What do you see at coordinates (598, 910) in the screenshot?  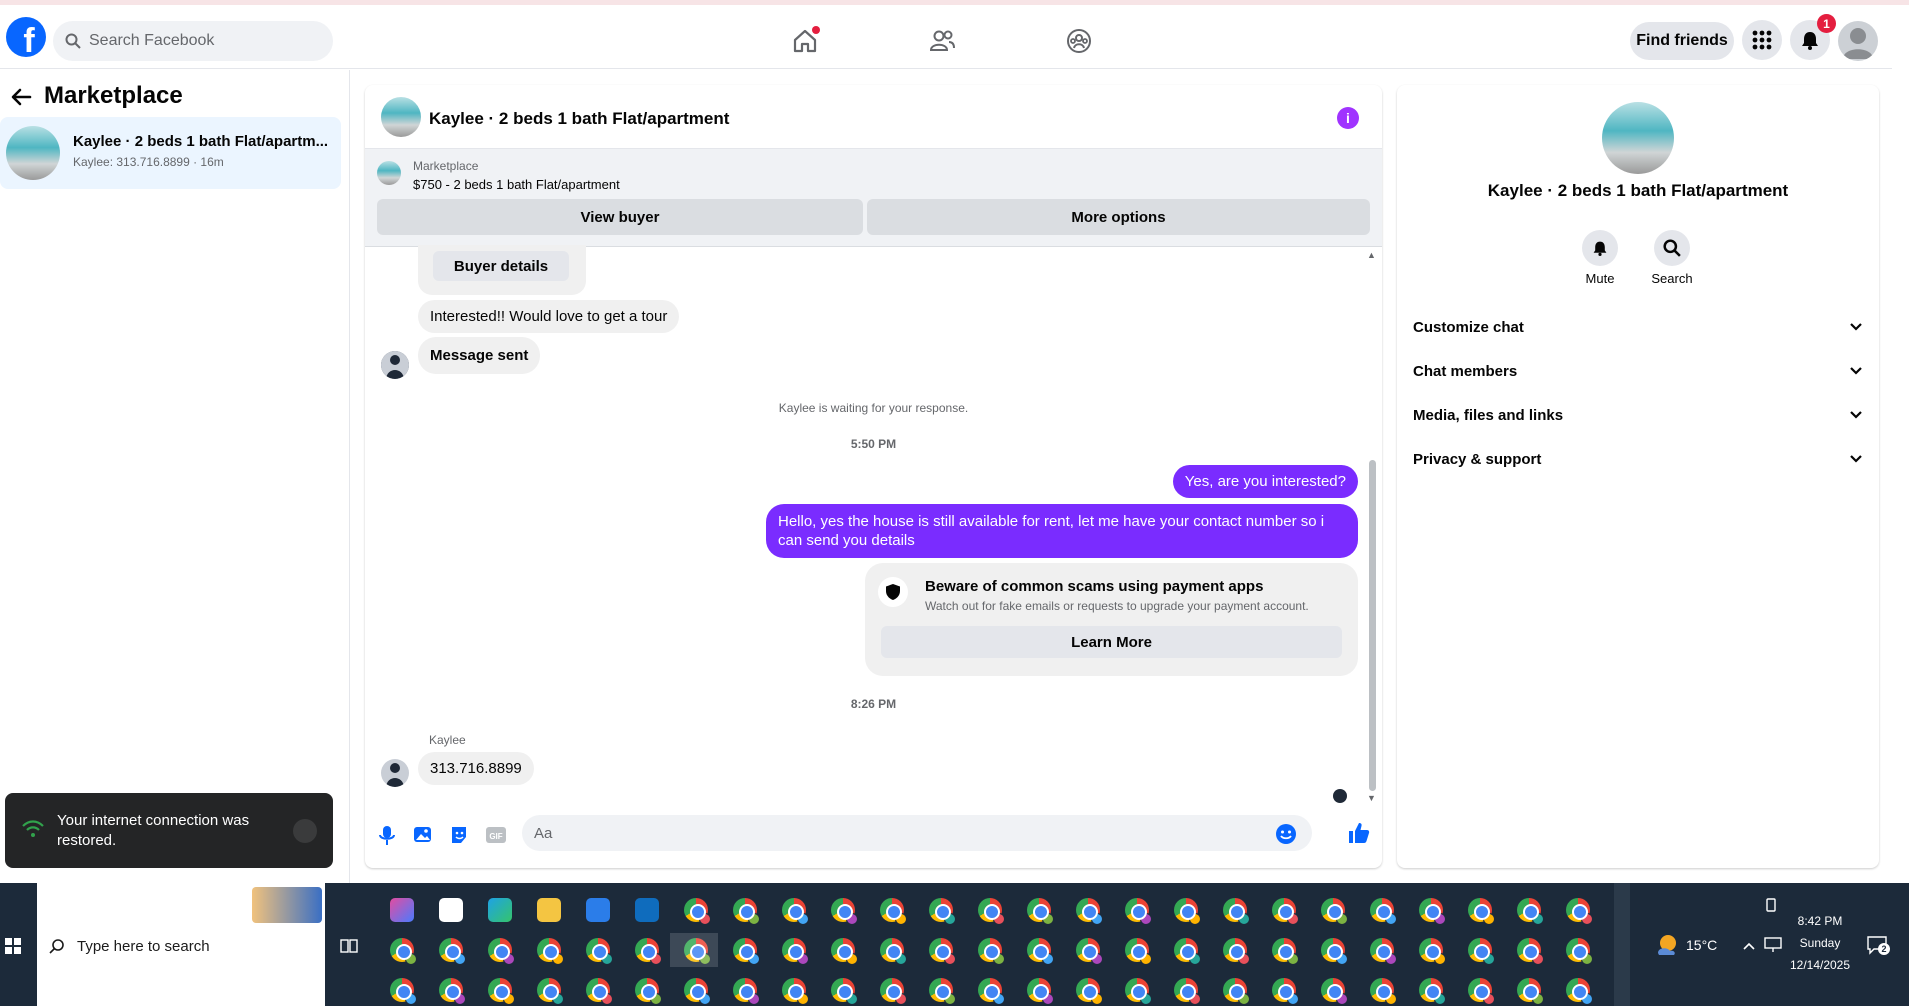 I see `store-icon` at bounding box center [598, 910].